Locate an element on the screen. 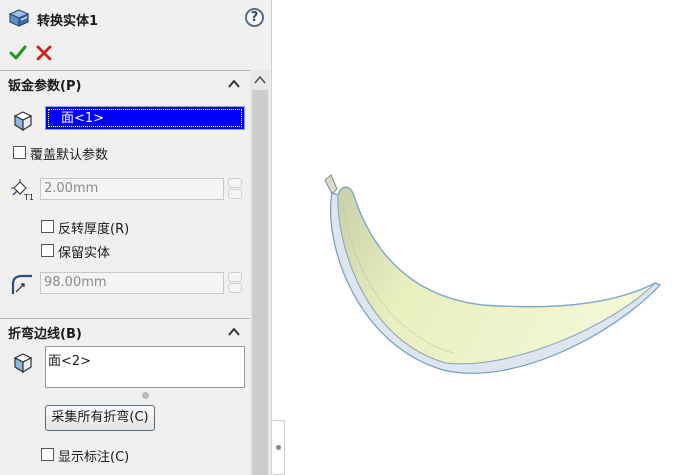 The image size is (700, 475). checkmark-icon is located at coordinates (18, 53).